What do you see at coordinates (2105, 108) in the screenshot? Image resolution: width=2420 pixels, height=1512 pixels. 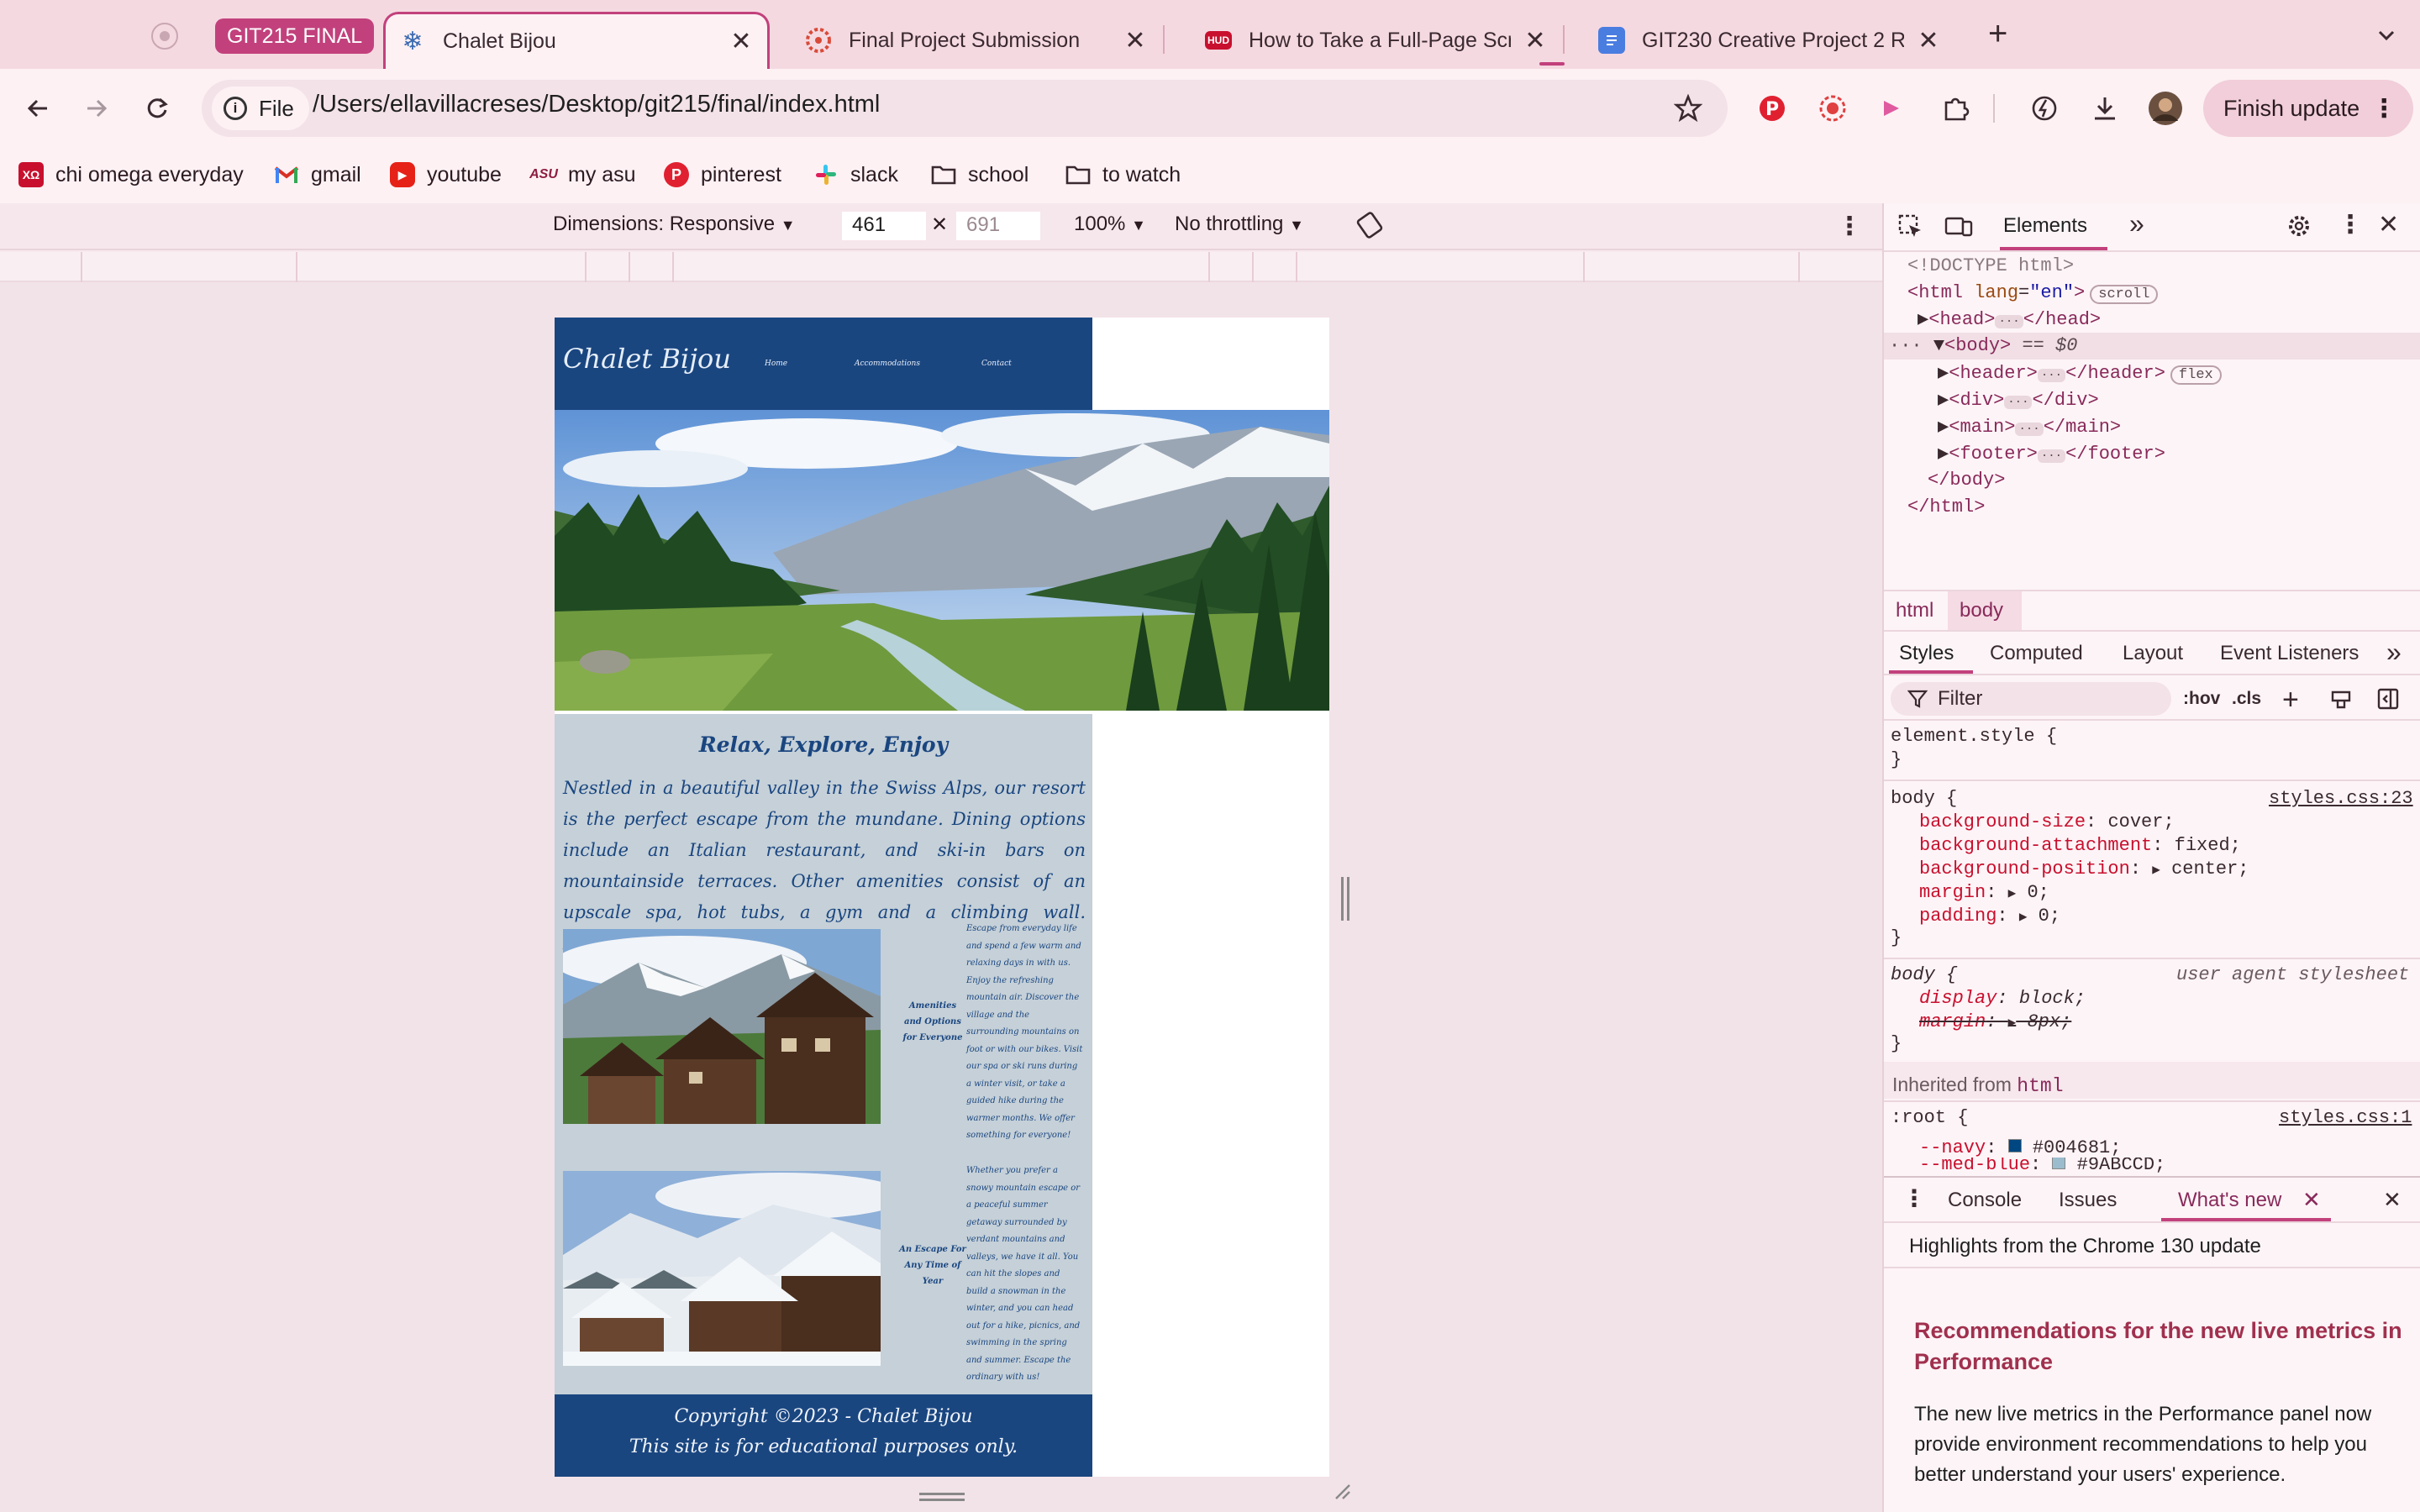 I see `download-icon` at bounding box center [2105, 108].